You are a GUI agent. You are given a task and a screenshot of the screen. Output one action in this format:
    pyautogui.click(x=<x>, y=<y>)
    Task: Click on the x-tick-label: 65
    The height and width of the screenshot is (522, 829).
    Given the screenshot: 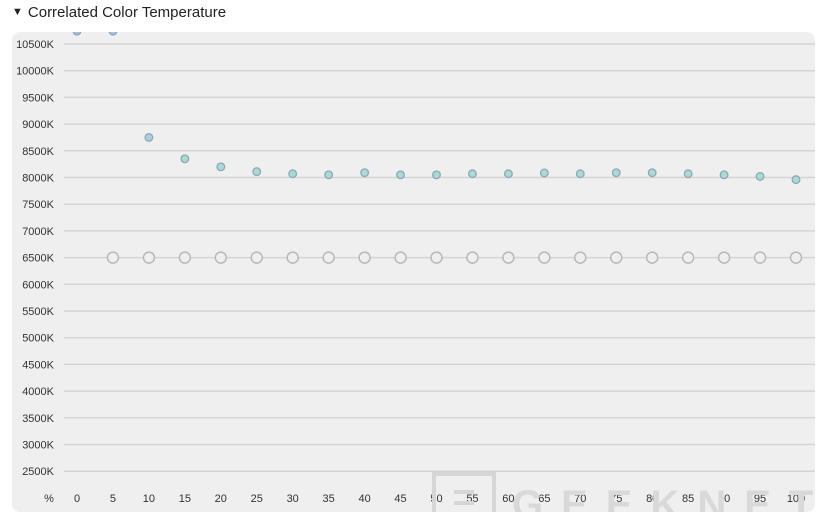 What is the action you would take?
    pyautogui.click(x=544, y=499)
    